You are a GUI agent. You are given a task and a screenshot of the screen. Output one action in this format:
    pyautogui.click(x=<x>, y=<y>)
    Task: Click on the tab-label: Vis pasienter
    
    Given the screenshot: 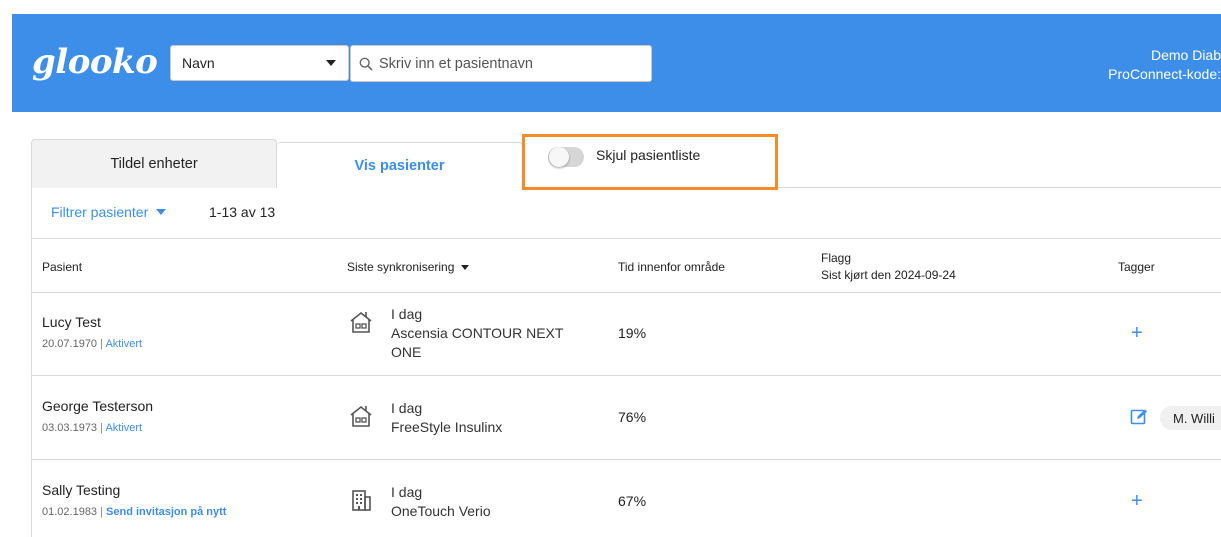 What is the action you would take?
    pyautogui.click(x=399, y=166)
    